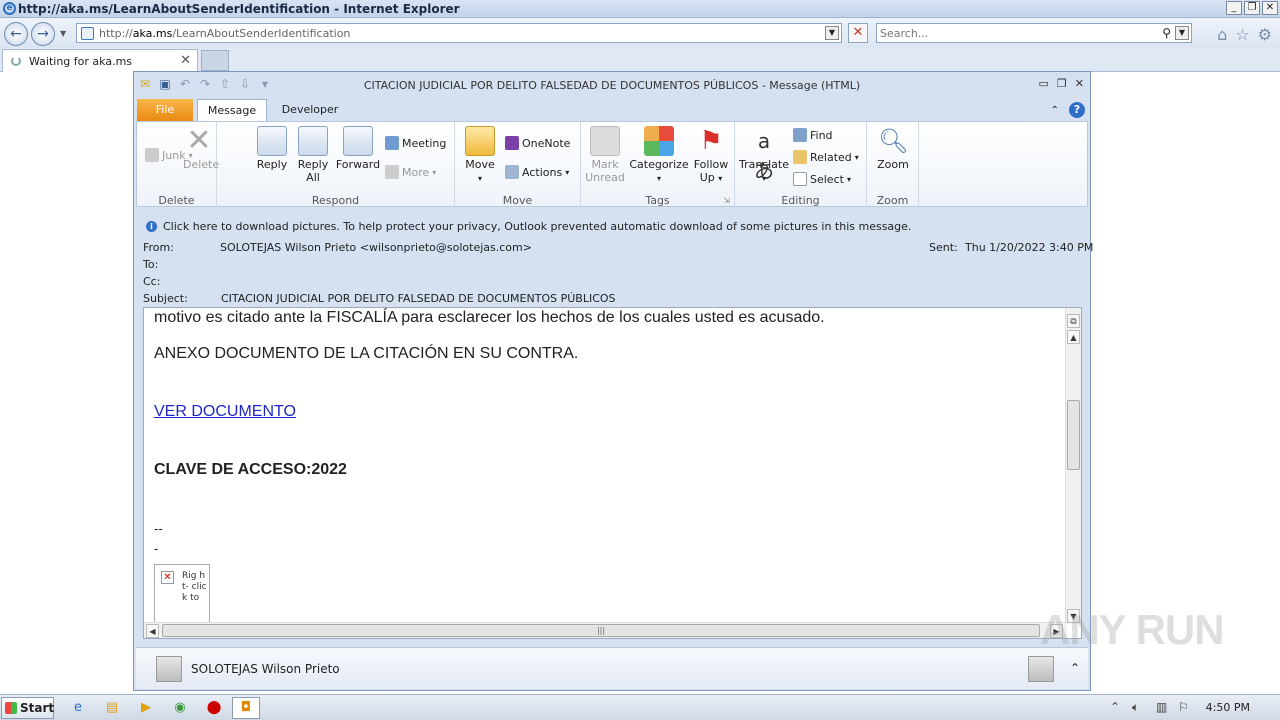  I want to click on scroll-up-icon: ▲, so click(1073, 337).